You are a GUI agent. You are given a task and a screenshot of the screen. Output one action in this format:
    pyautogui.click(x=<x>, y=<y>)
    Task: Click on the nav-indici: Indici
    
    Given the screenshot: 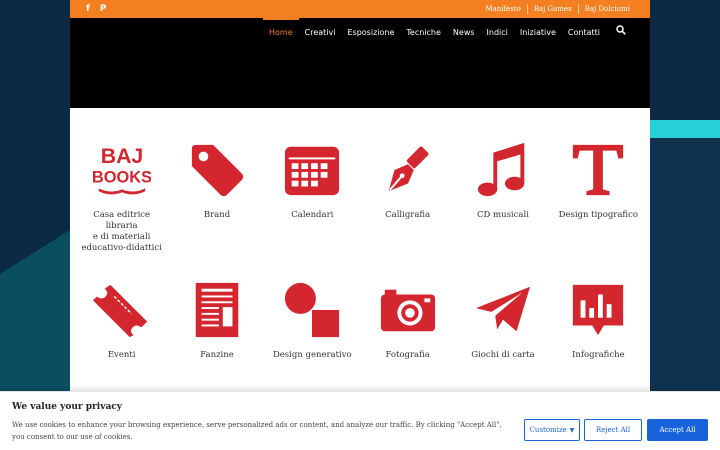 What is the action you would take?
    pyautogui.click(x=497, y=31)
    